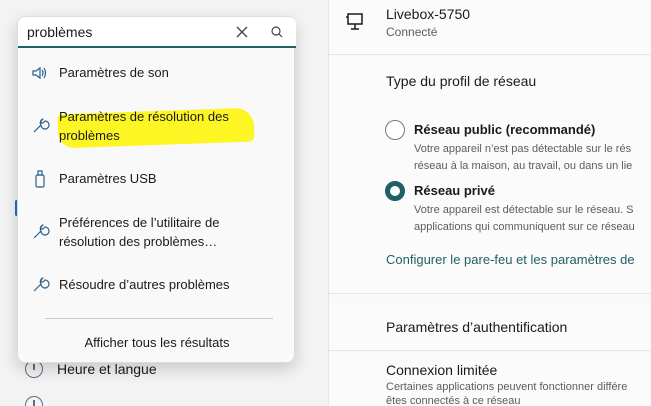  I want to click on sidebar-item-label: Heure et langue, so click(107, 369).